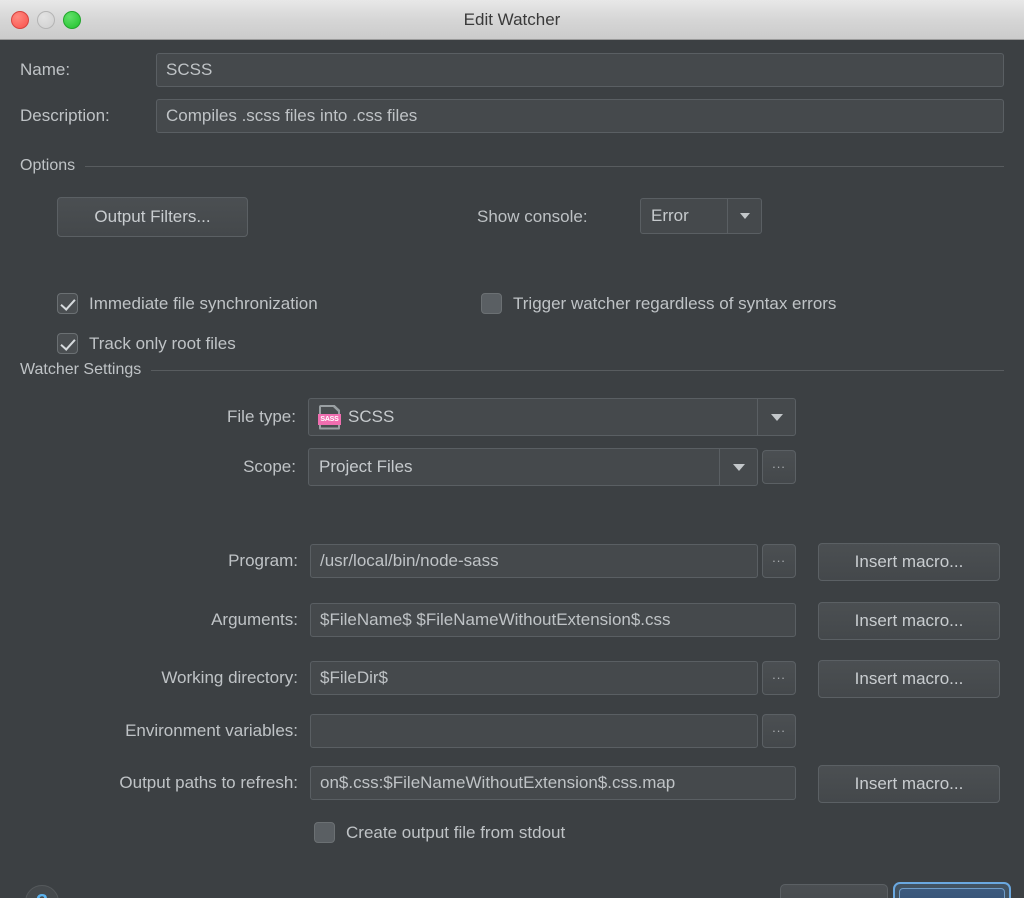 Image resolution: width=1024 pixels, height=898 pixels. What do you see at coordinates (366, 466) in the screenshot?
I see `scope-value: Project Files` at bounding box center [366, 466].